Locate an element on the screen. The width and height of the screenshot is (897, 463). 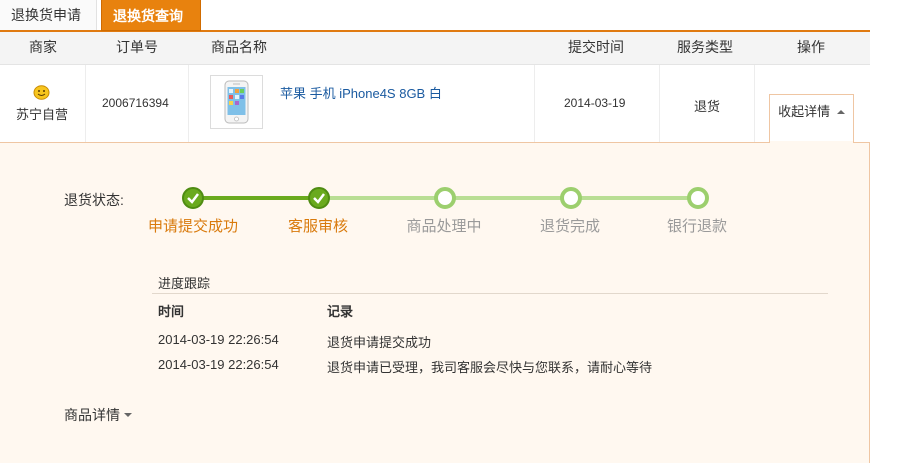
tab-bar: 退换货申请 退换货查询 is located at coordinates (435, 16).